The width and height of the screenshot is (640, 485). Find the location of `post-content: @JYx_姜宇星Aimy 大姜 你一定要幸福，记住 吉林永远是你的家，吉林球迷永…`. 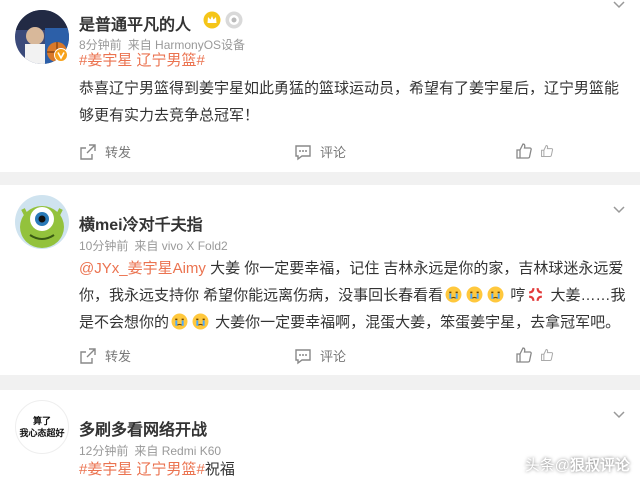

post-content: @JYx_姜宇星Aimy 大姜 你一定要幸福，记住 吉林永远是你的家，吉林球迷永… is located at coordinates (352, 295).